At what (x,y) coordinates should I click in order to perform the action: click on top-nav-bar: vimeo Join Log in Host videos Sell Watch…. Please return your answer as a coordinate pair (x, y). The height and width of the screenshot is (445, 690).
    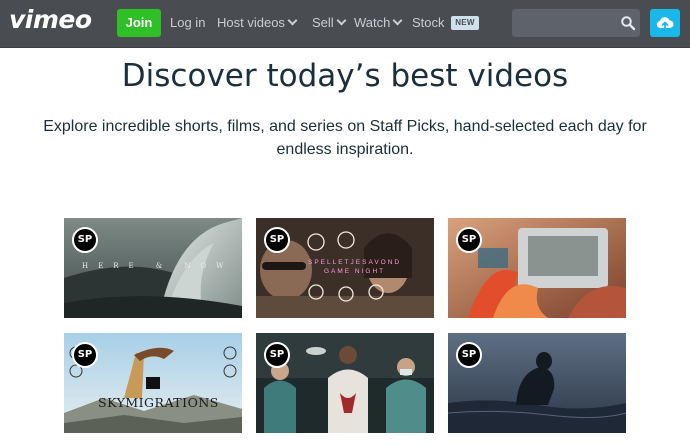
    Looking at the image, I should click on (345, 24).